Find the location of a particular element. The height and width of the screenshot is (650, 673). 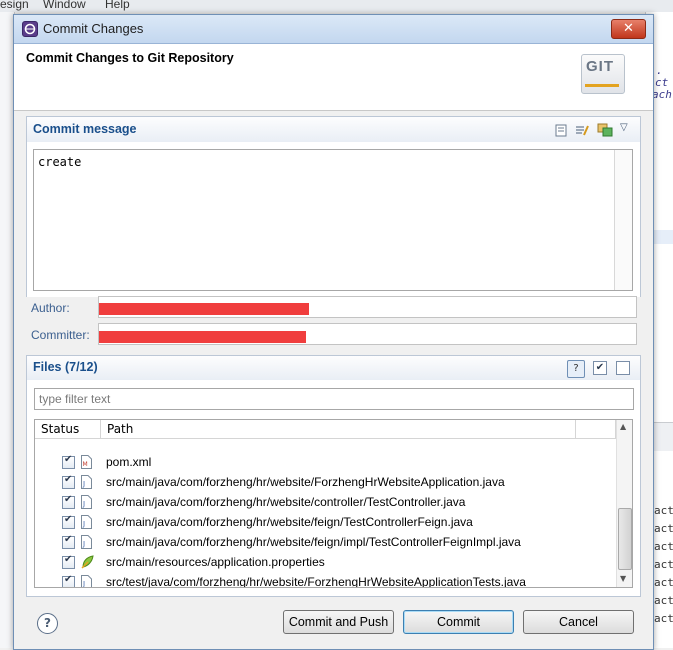

column-header-empty is located at coordinates (596, 429).